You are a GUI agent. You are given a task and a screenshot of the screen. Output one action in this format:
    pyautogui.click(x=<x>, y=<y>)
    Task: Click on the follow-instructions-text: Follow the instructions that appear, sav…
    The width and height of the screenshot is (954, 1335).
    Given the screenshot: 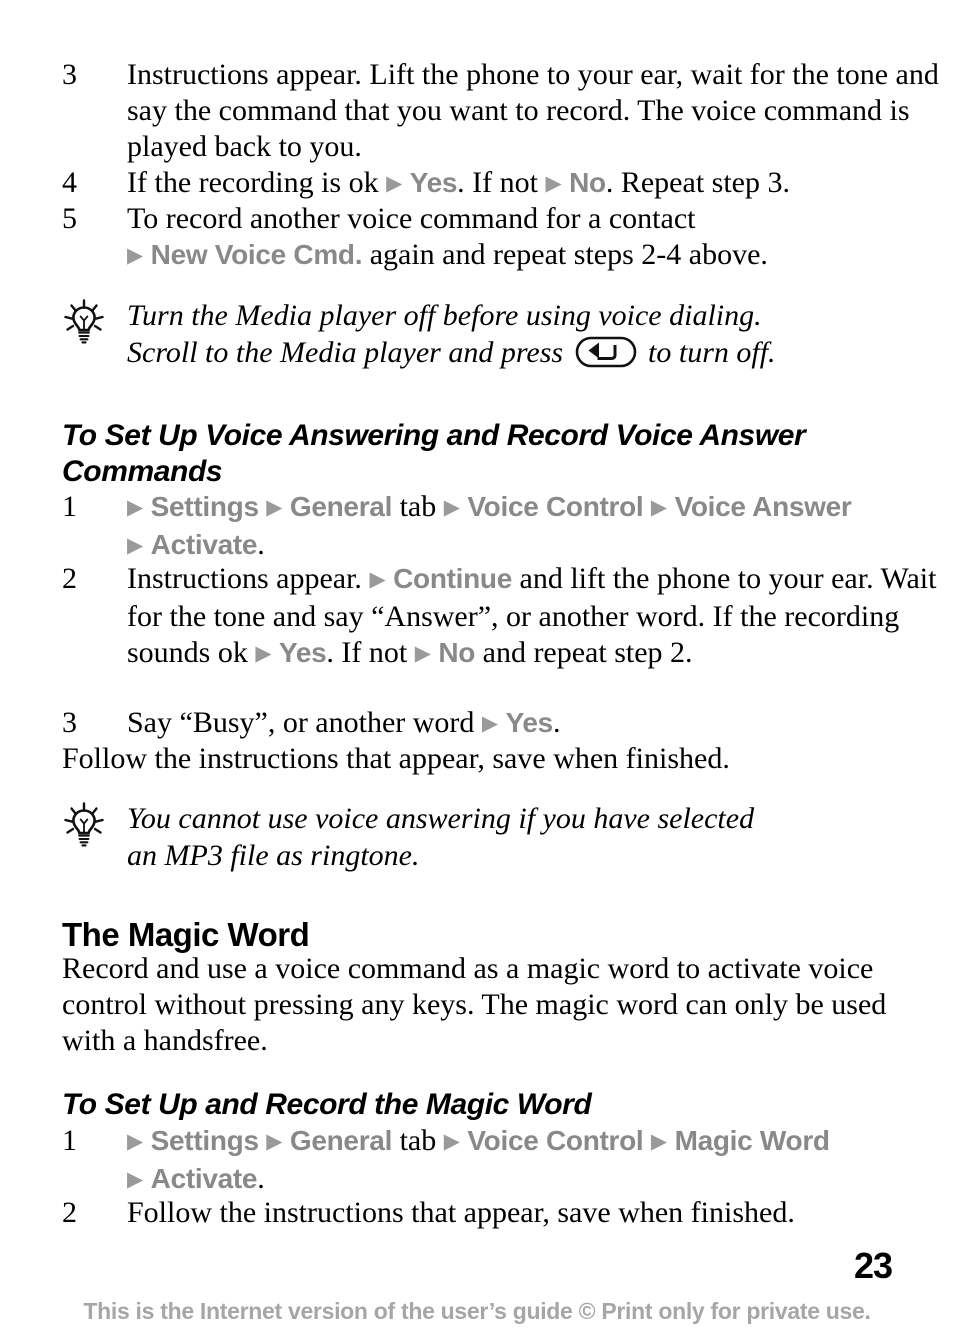 What is the action you would take?
    pyautogui.click(x=396, y=758)
    